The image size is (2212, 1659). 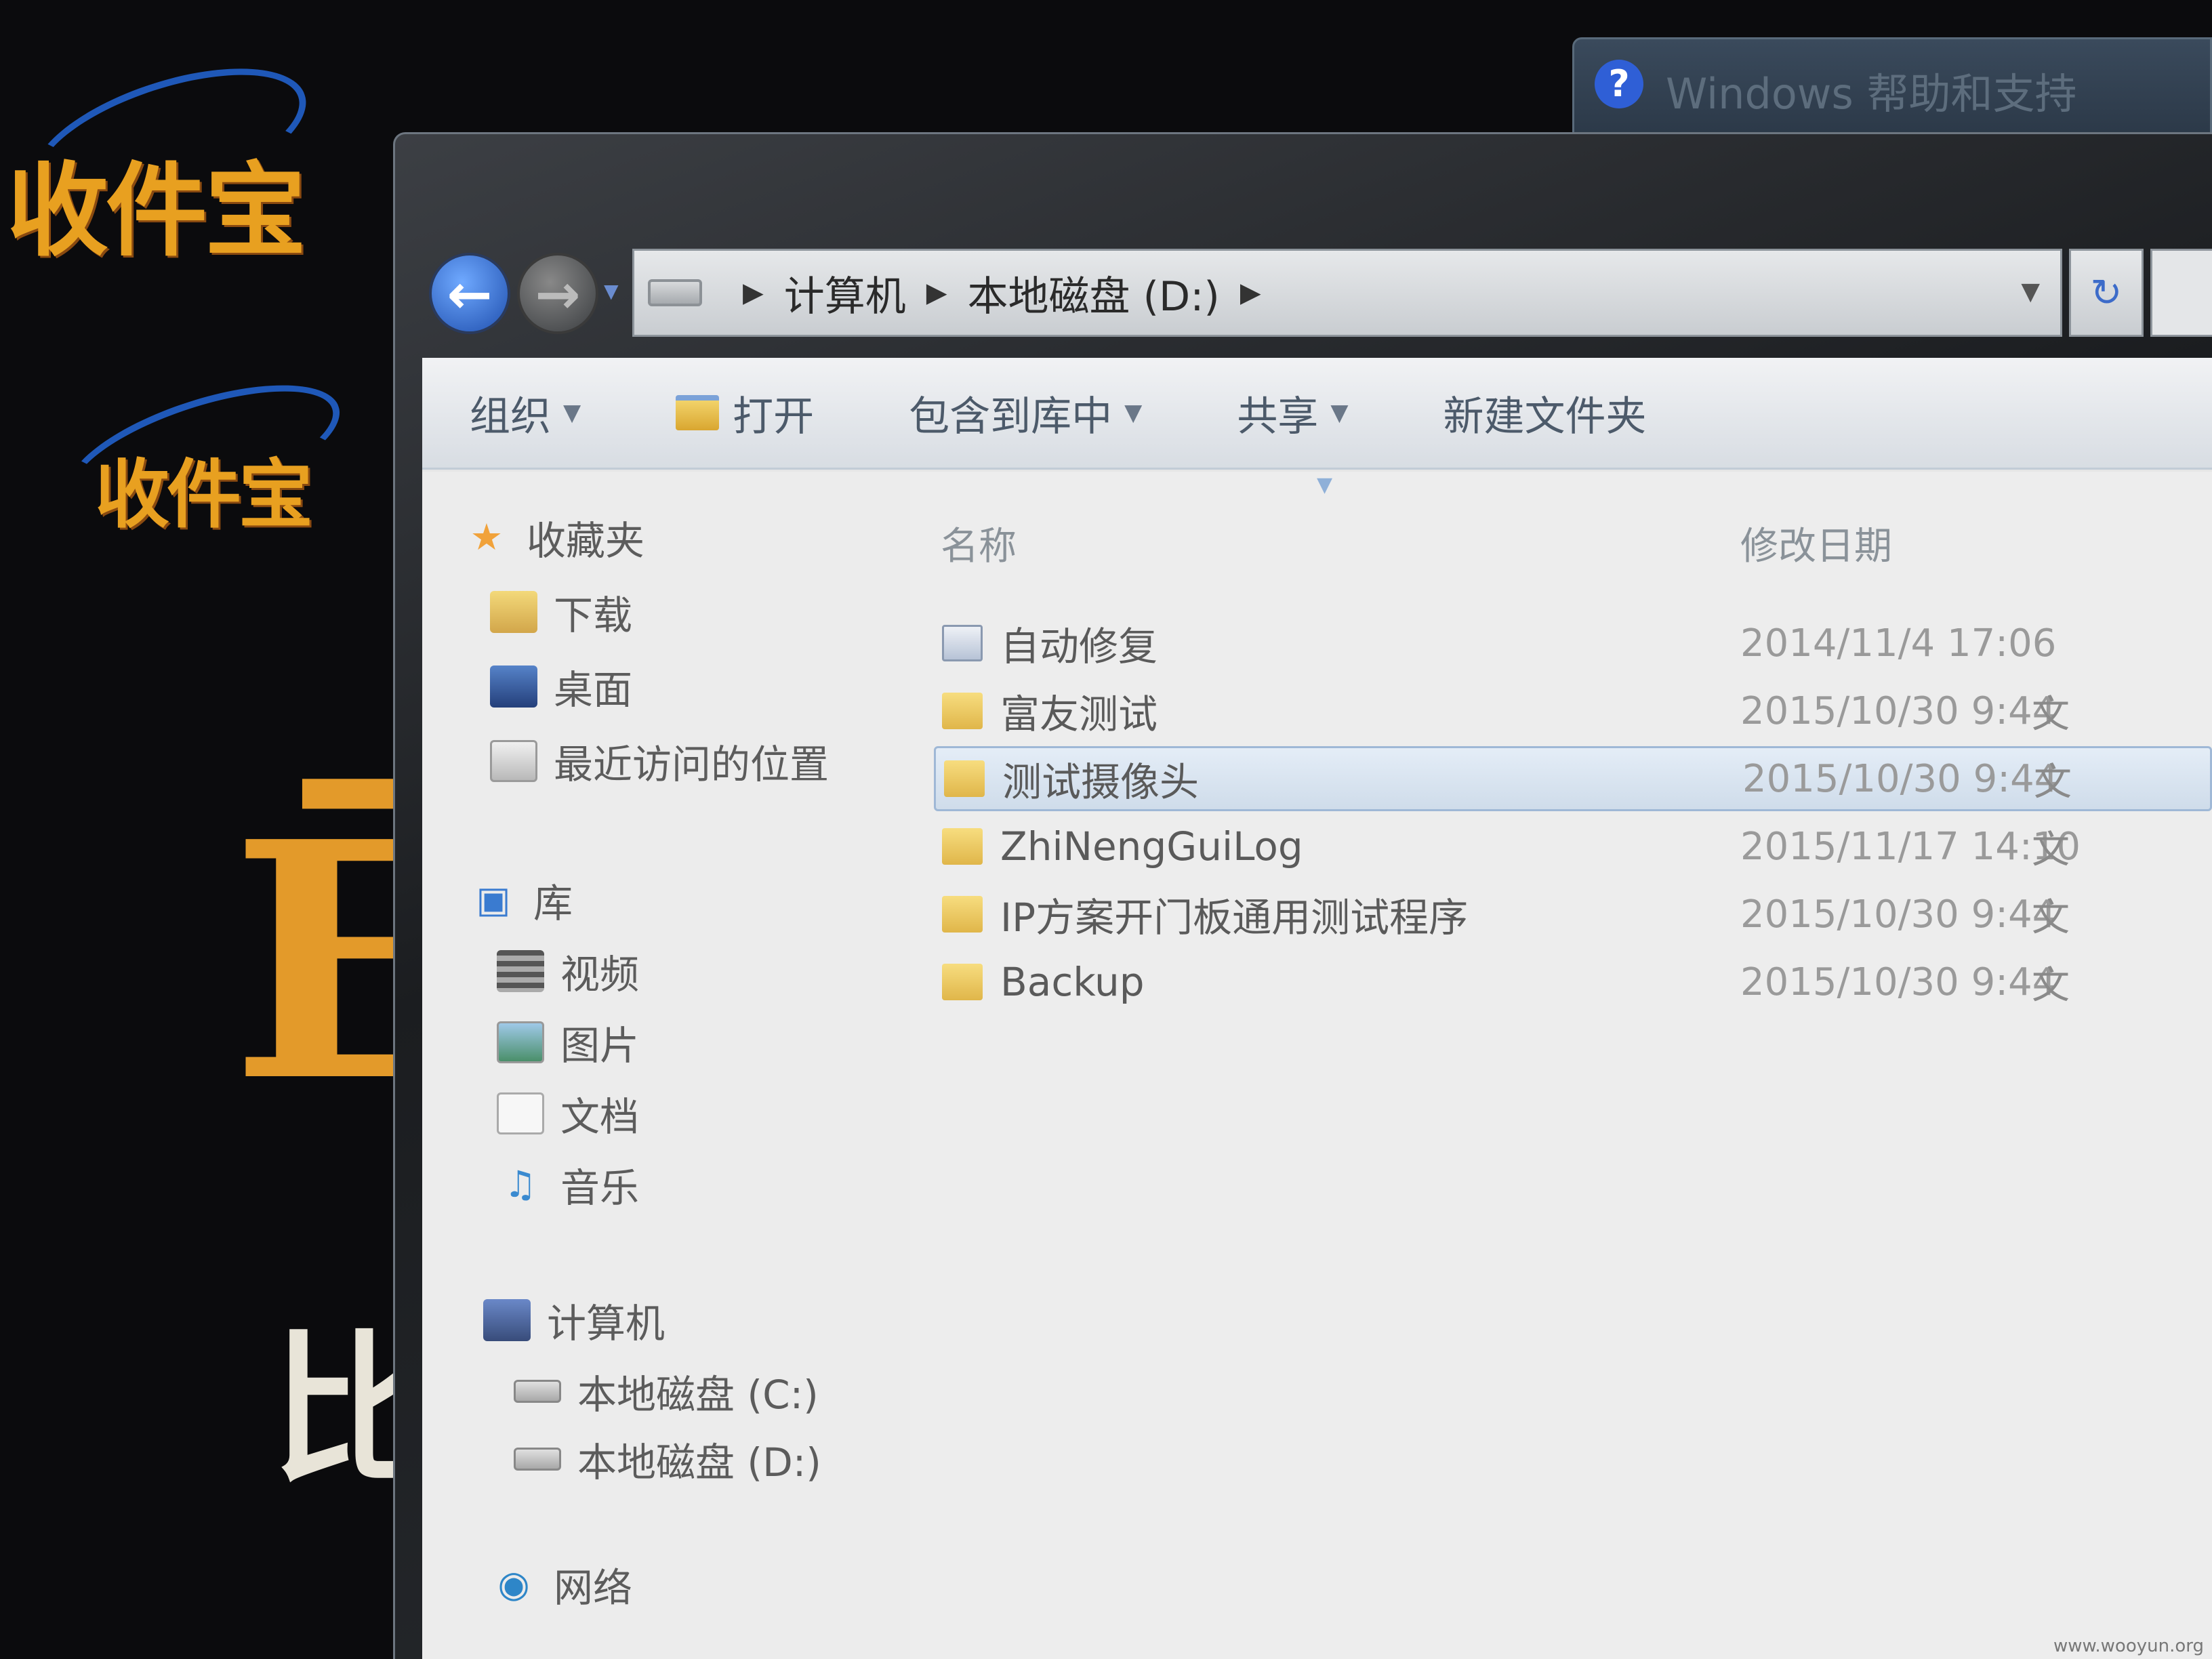 I want to click on search-box, so click(x=2181, y=293).